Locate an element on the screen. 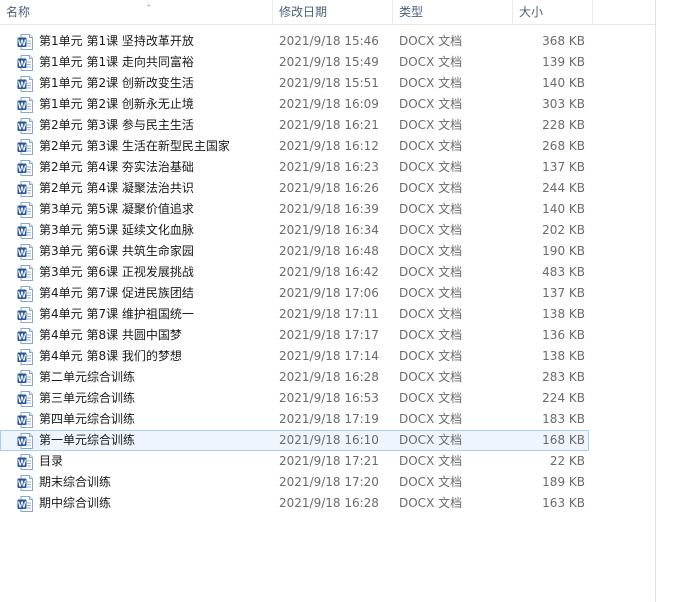 This screenshot has width=675, height=602. file-modified-date: 2021/9/18 16:09 is located at coordinates (329, 104).